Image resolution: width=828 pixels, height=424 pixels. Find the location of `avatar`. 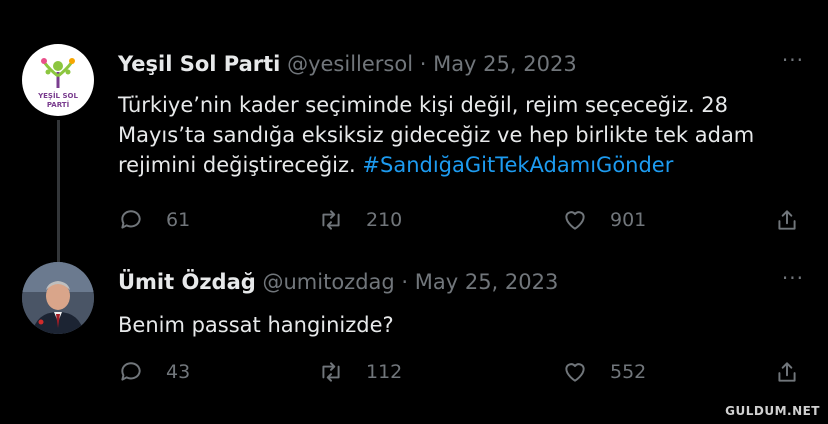

avatar is located at coordinates (58, 298).